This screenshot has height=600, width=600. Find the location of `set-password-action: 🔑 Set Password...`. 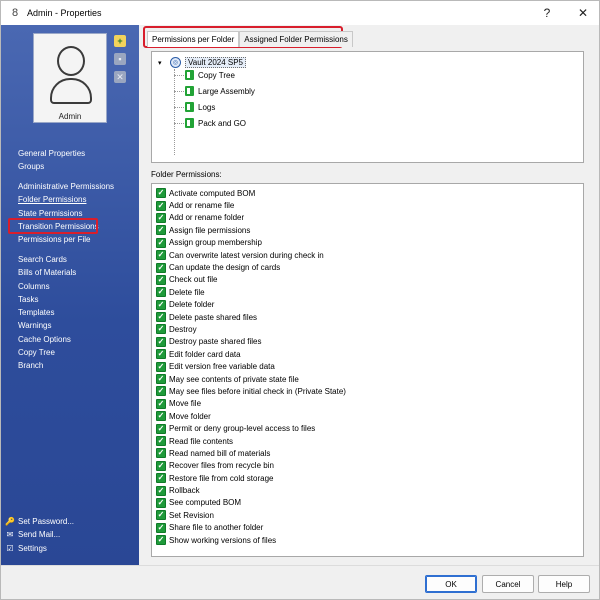

set-password-action: 🔑 Set Password... is located at coordinates (39, 521).